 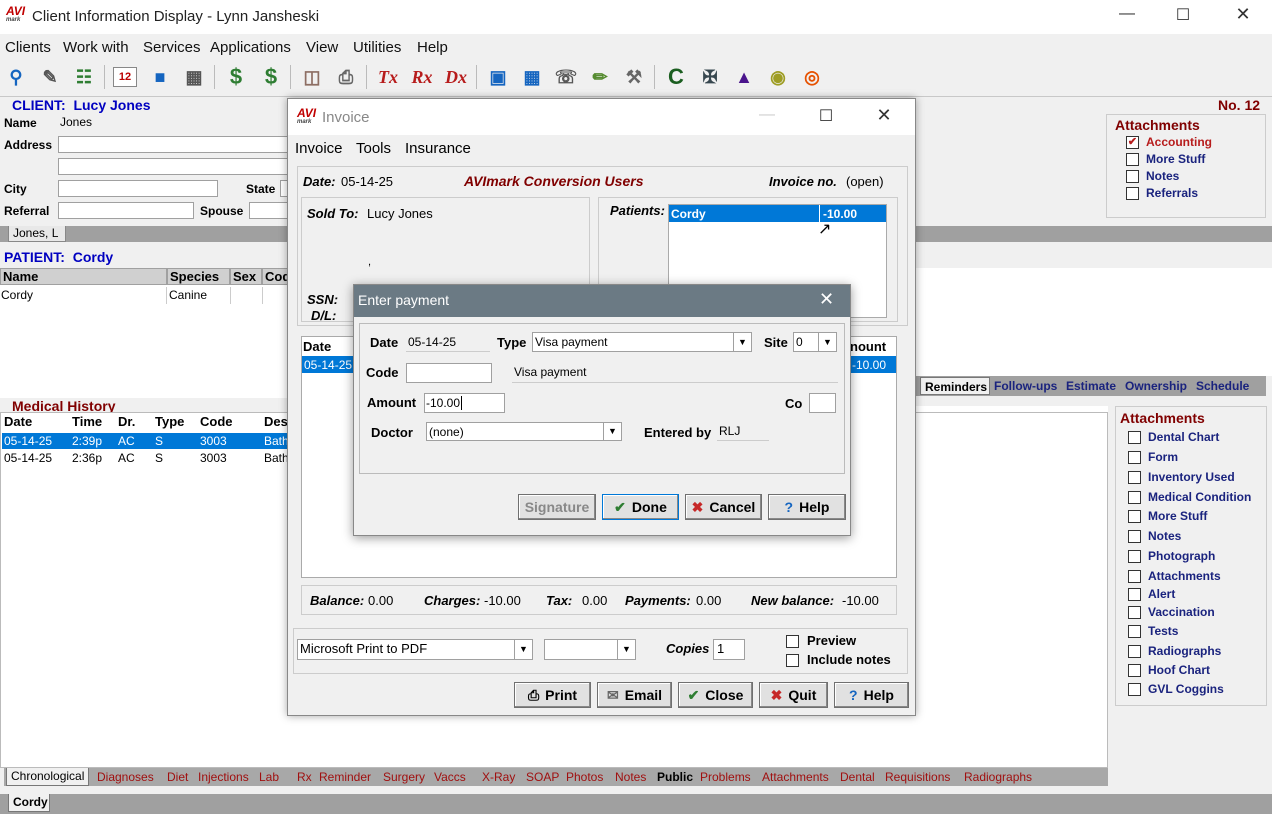 I want to click on payment-help-button: ? Help, so click(x=807, y=507).